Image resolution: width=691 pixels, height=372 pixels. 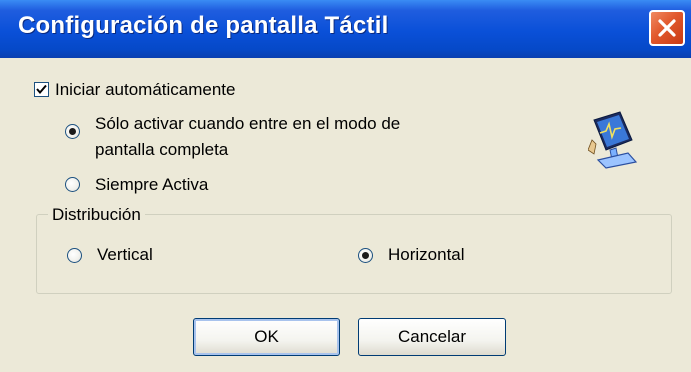 What do you see at coordinates (247, 123) in the screenshot?
I see `fullscreen-only-label-line1: Sólo activar cuando entre en el modo de` at bounding box center [247, 123].